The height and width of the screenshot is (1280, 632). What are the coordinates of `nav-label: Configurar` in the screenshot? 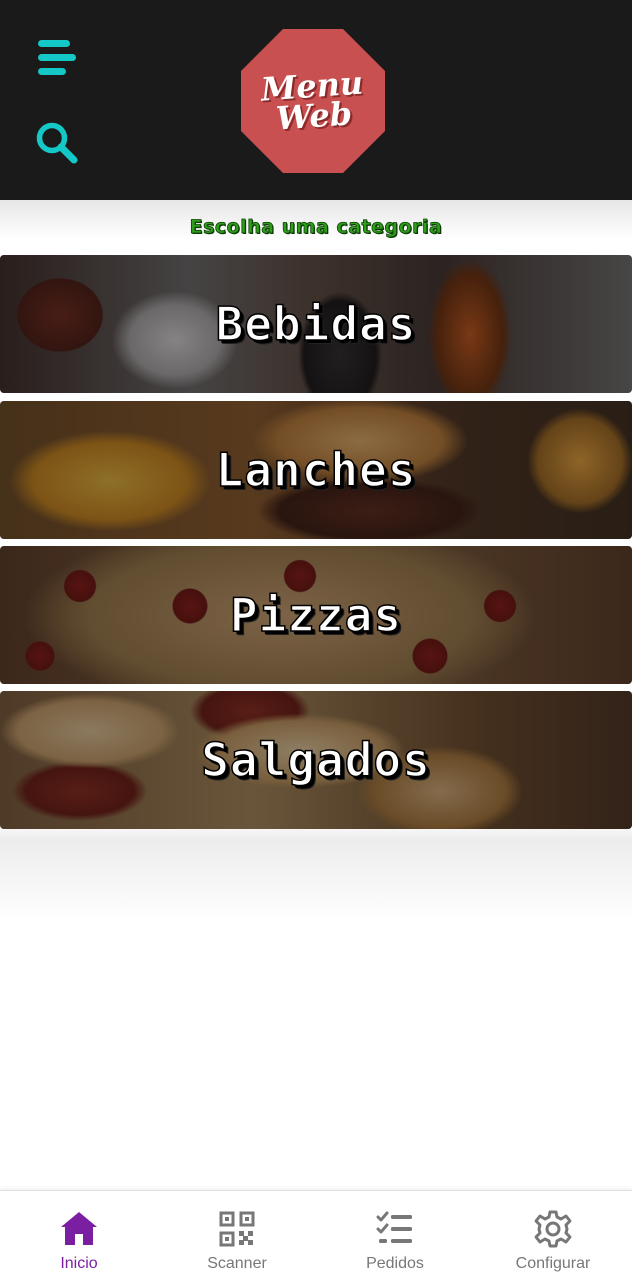 It's located at (553, 1263).